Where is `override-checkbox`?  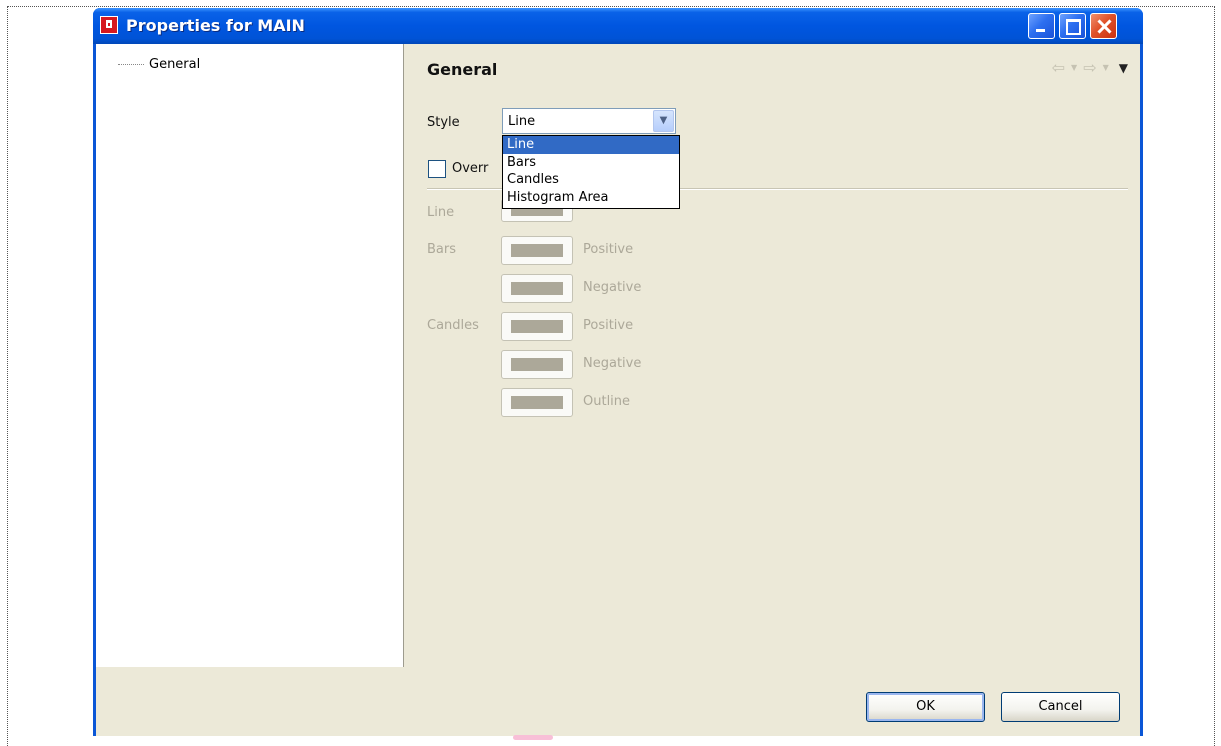 override-checkbox is located at coordinates (437, 169).